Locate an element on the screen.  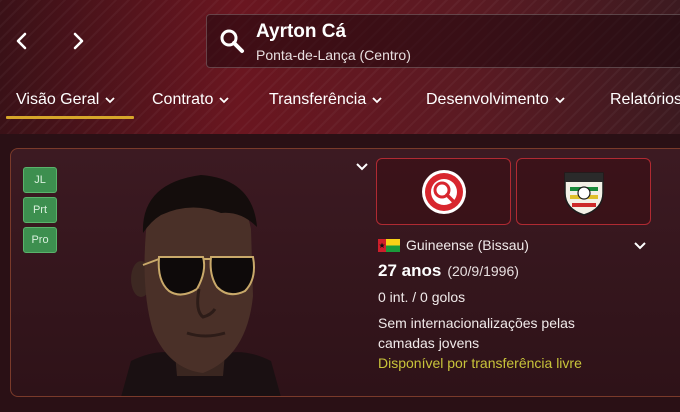
tab-label: Relatórios is located at coordinates (645, 99).